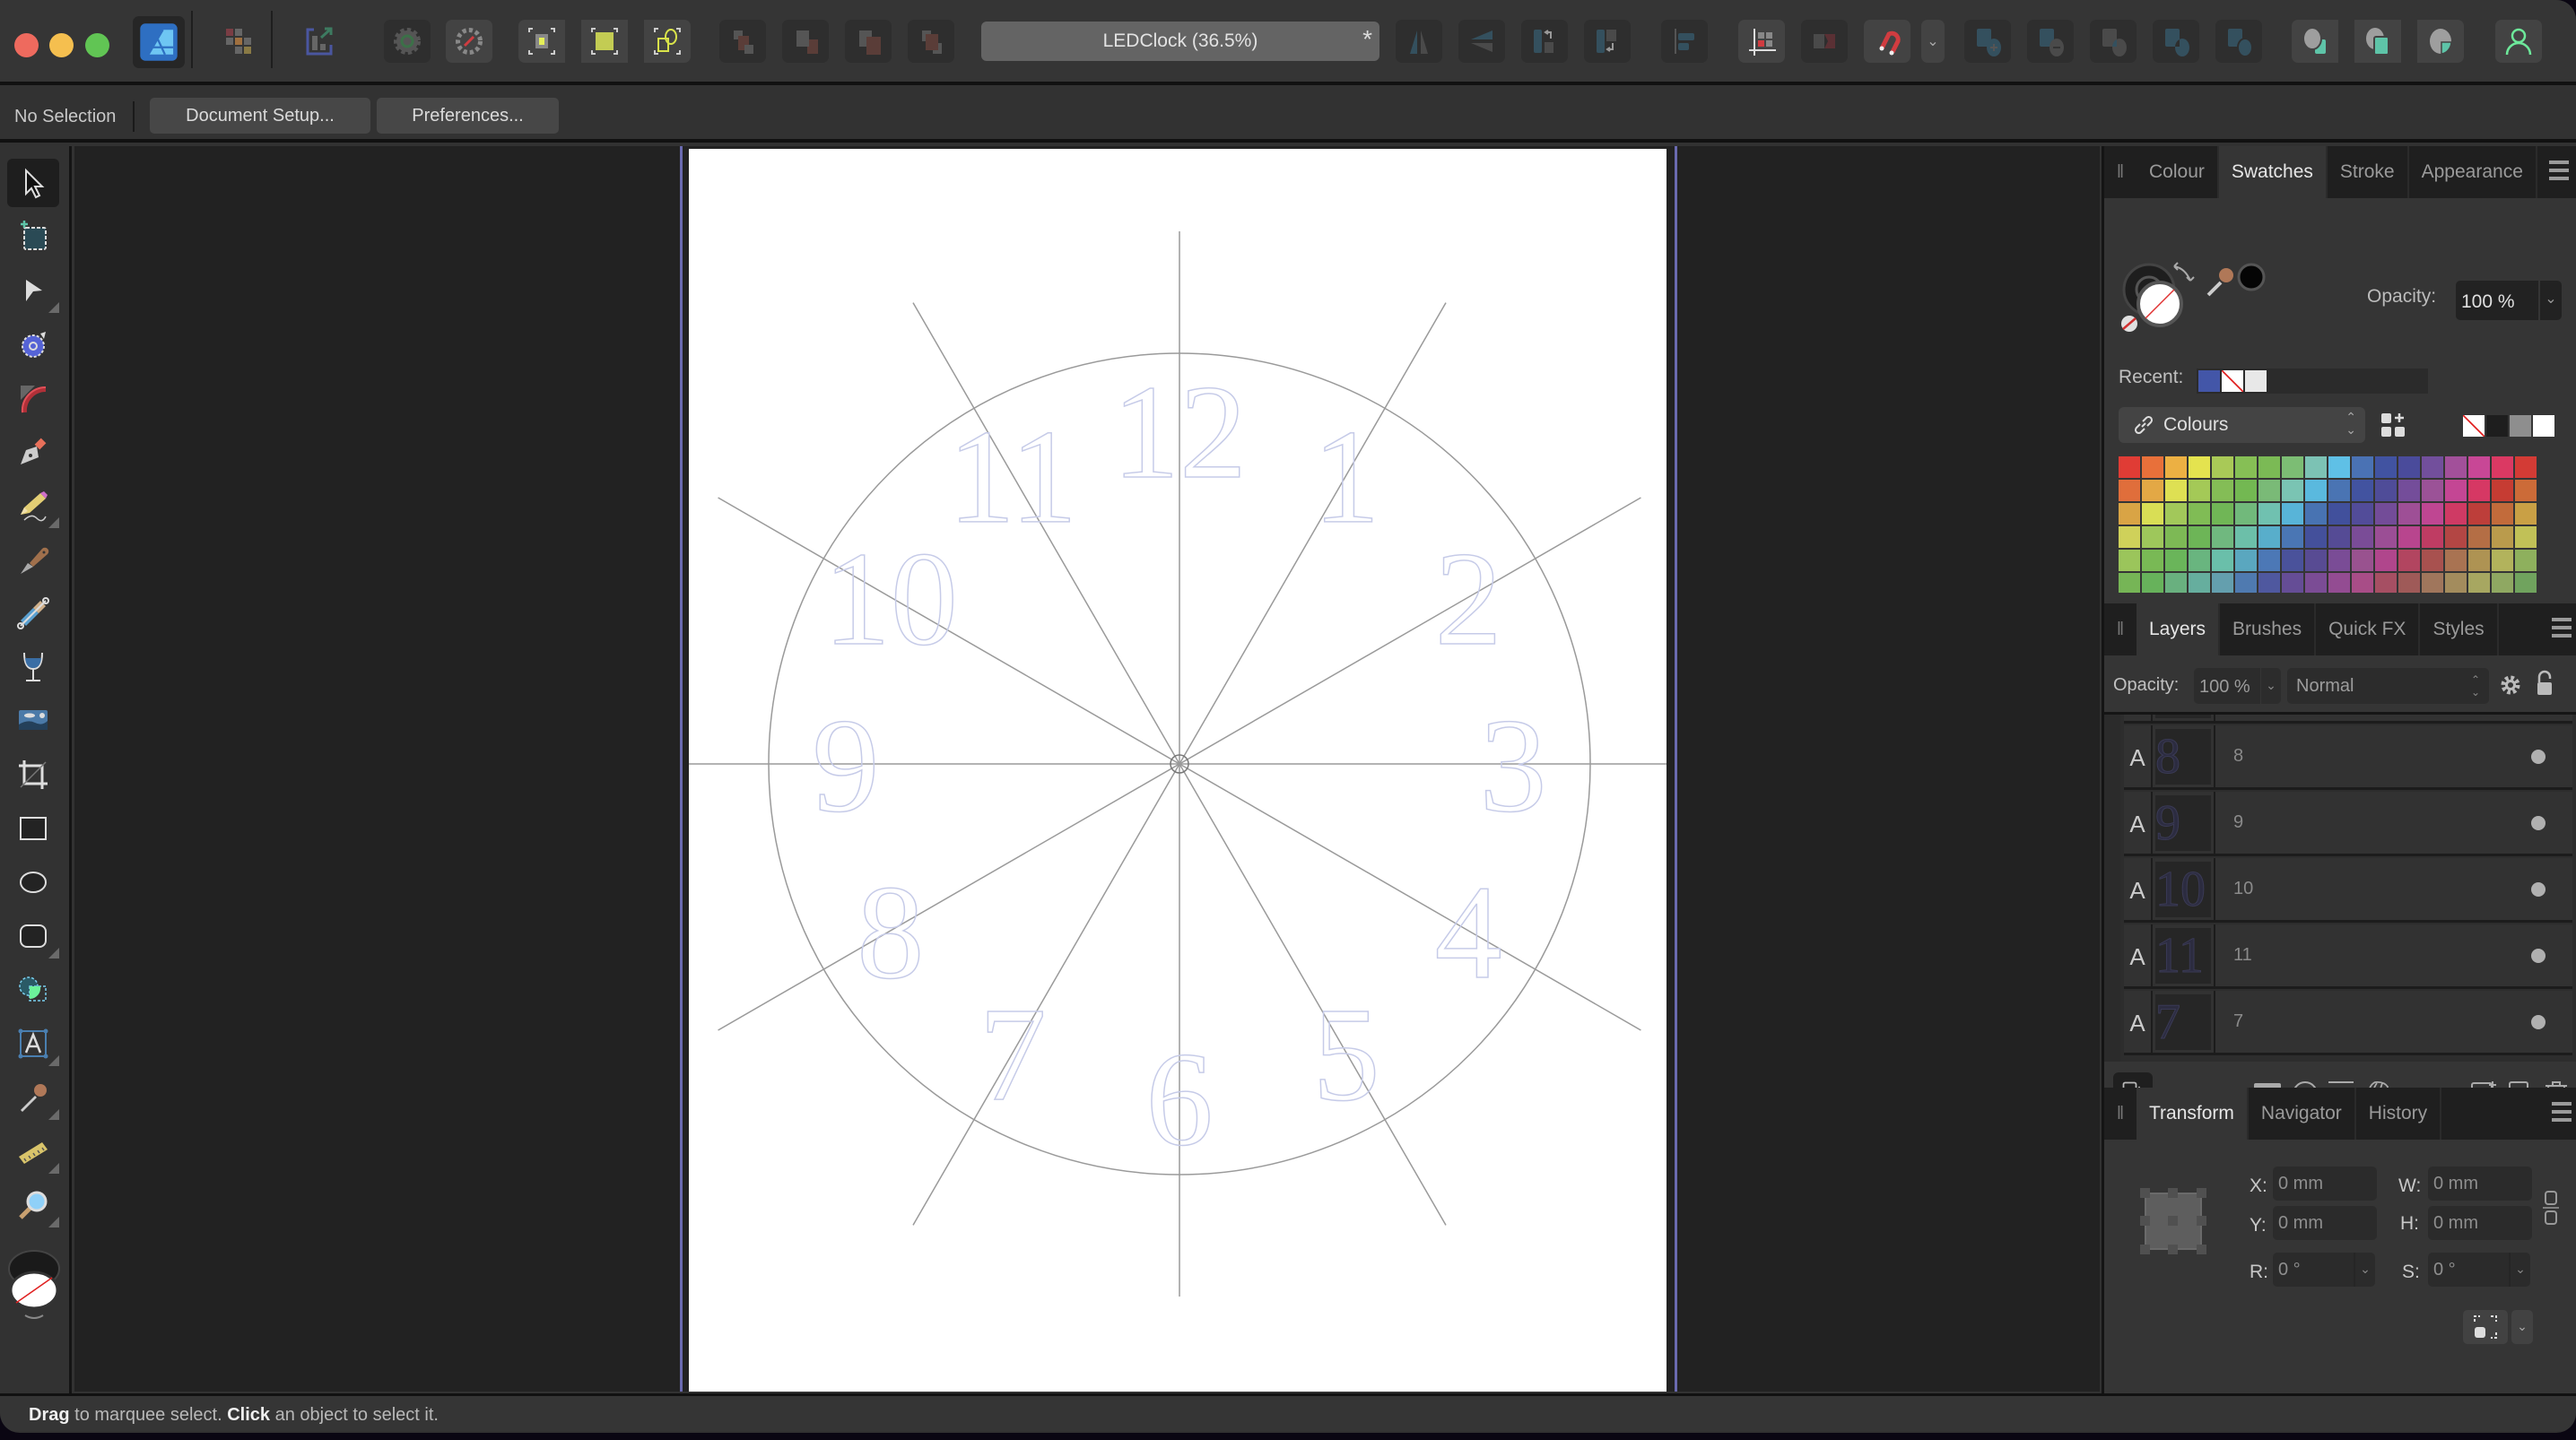  Describe the element at coordinates (1544, 41) in the screenshot. I see `rotate-left-button` at that location.